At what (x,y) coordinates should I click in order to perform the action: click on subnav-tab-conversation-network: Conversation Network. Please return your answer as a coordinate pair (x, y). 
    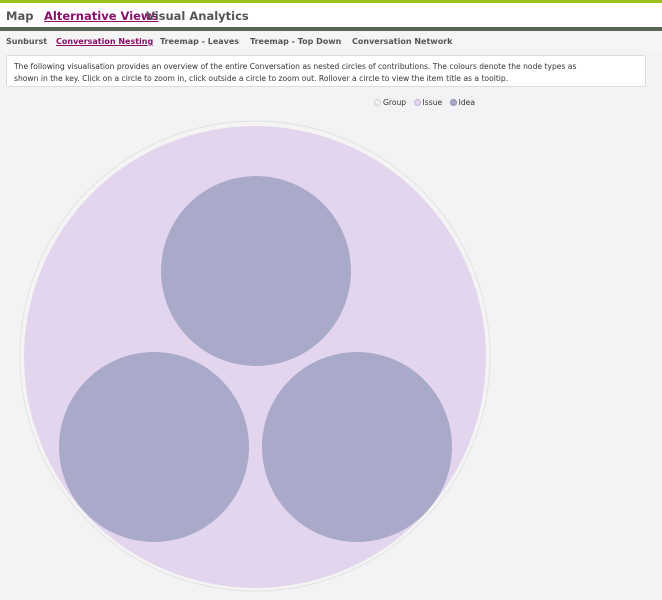
    Looking at the image, I should click on (402, 41).